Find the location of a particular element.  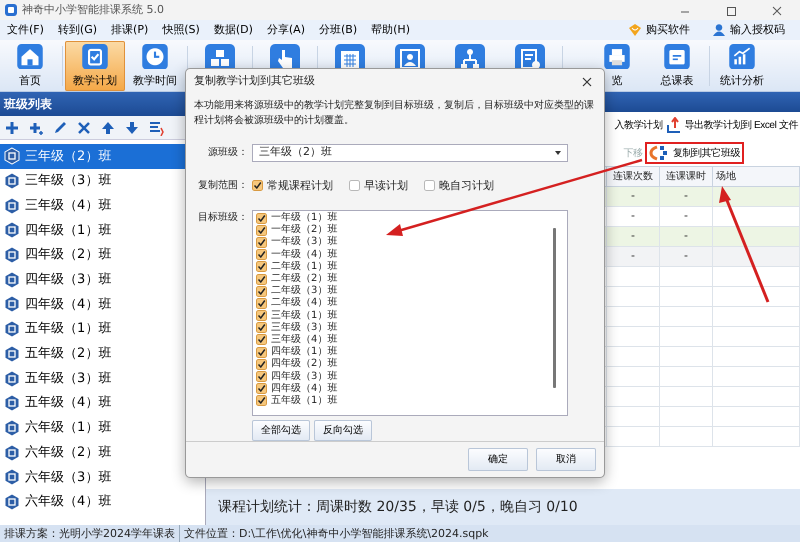

plan-summary-text: 课程计划统计：周课时数 20/35，早读 0/5，晚自习 0/10 is located at coordinates (503, 507).